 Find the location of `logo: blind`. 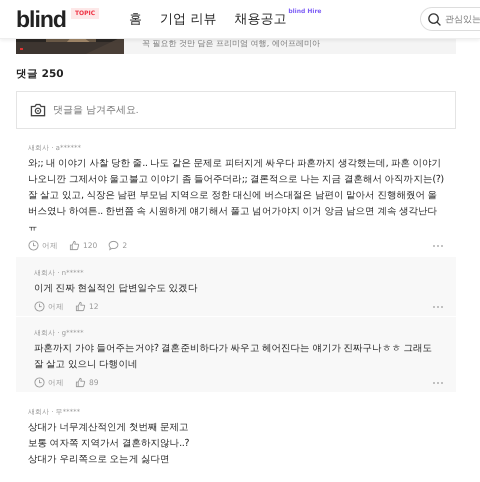

logo: blind is located at coordinates (41, 19).